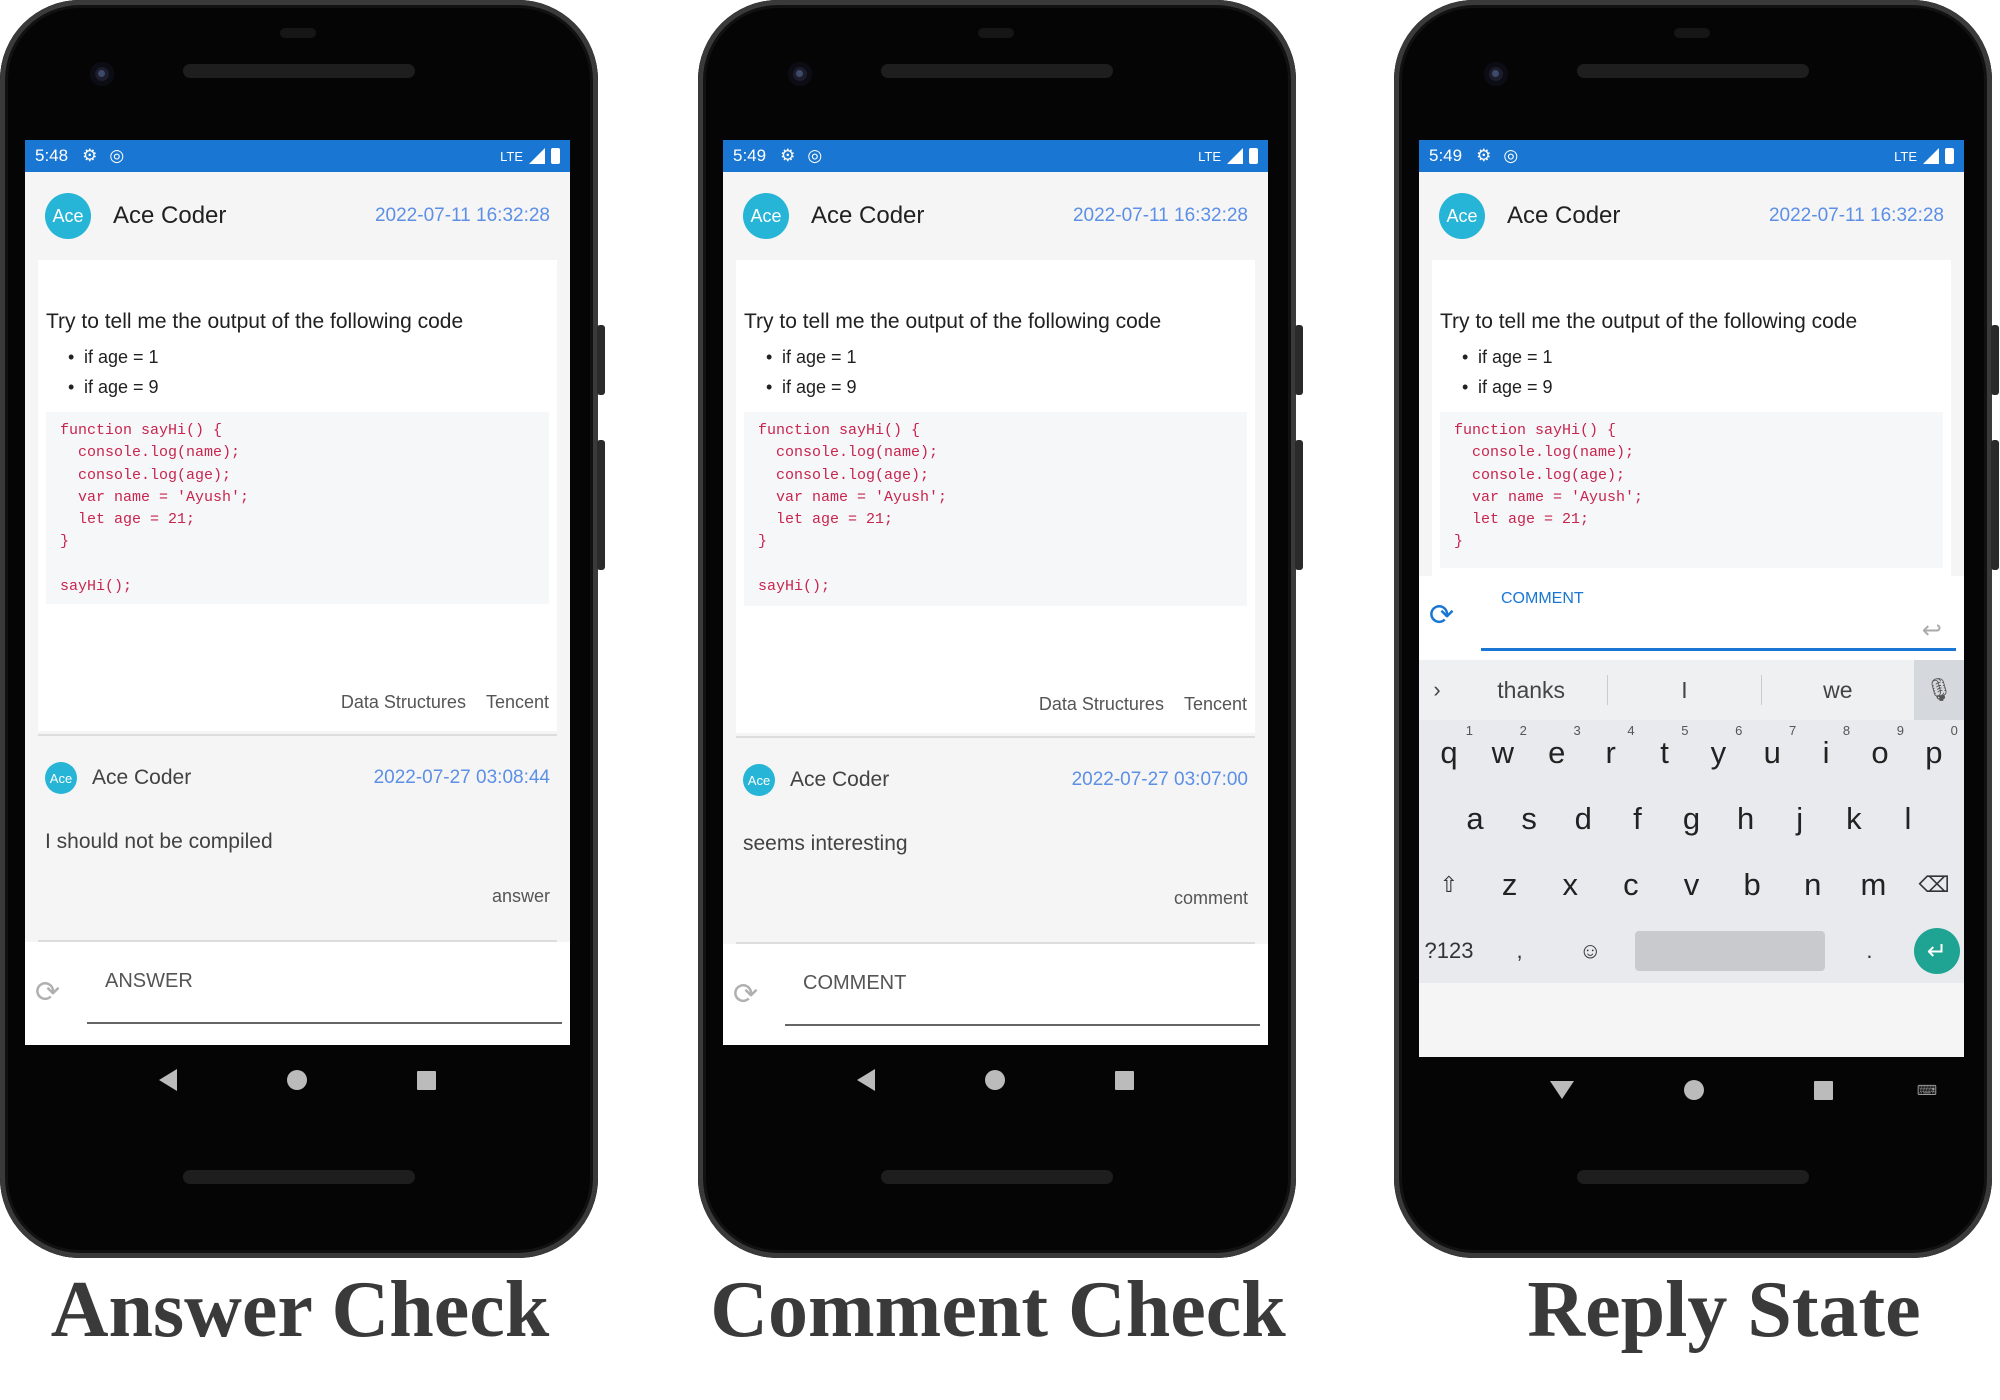 Image resolution: width=2000 pixels, height=1400 pixels. What do you see at coordinates (1813, 885) in the screenshot?
I see `key-n: n` at bounding box center [1813, 885].